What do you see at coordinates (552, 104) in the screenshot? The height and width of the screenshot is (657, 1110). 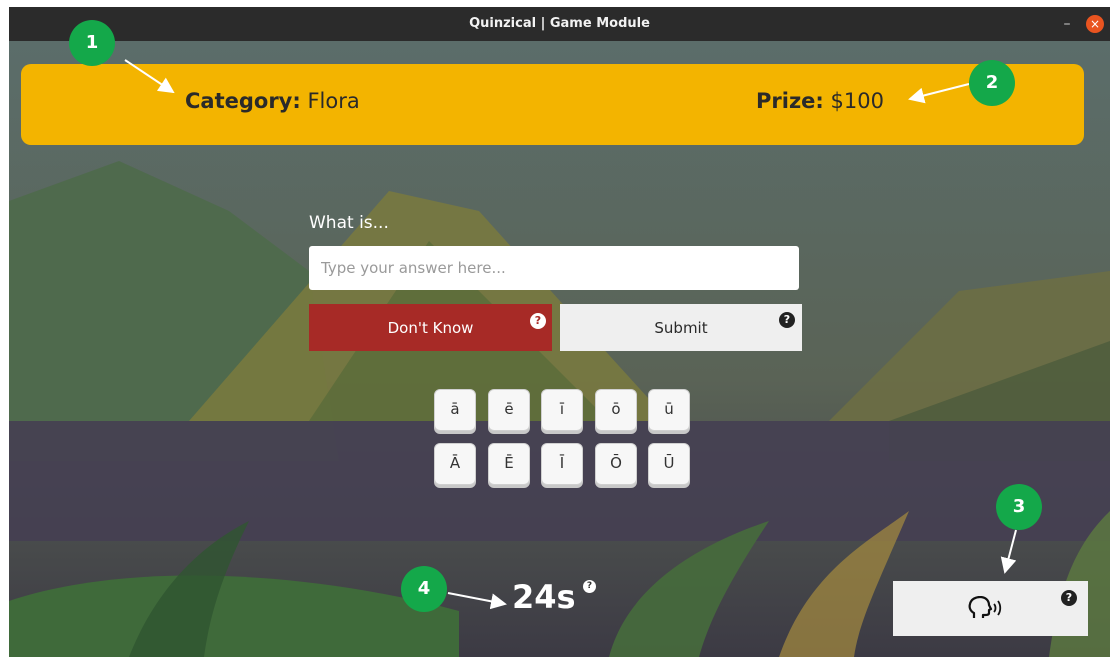 I see `info-banner: Category: Flora Prize: $100` at bounding box center [552, 104].